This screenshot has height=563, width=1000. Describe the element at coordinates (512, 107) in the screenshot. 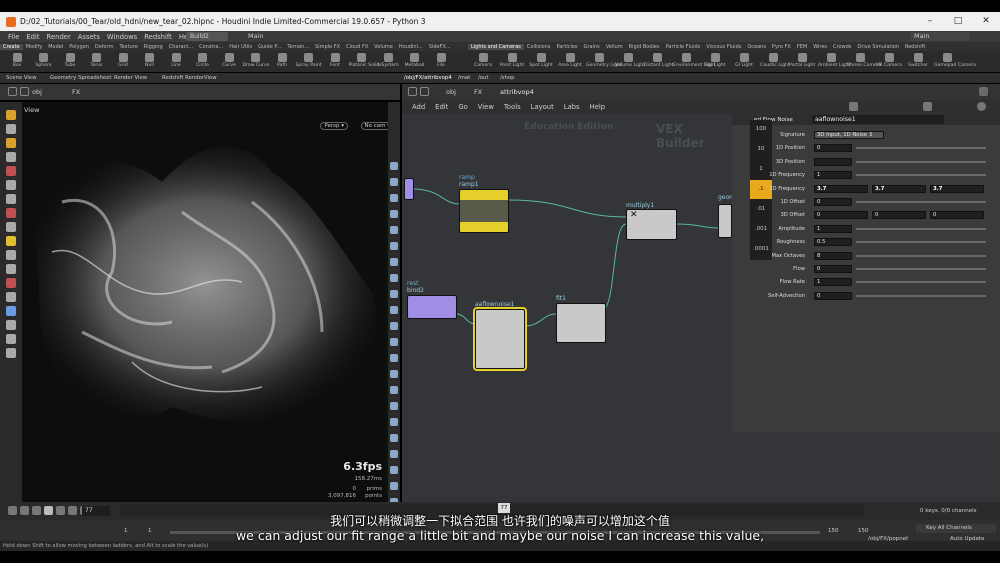

I see `network-menu-tools: Tools` at that location.